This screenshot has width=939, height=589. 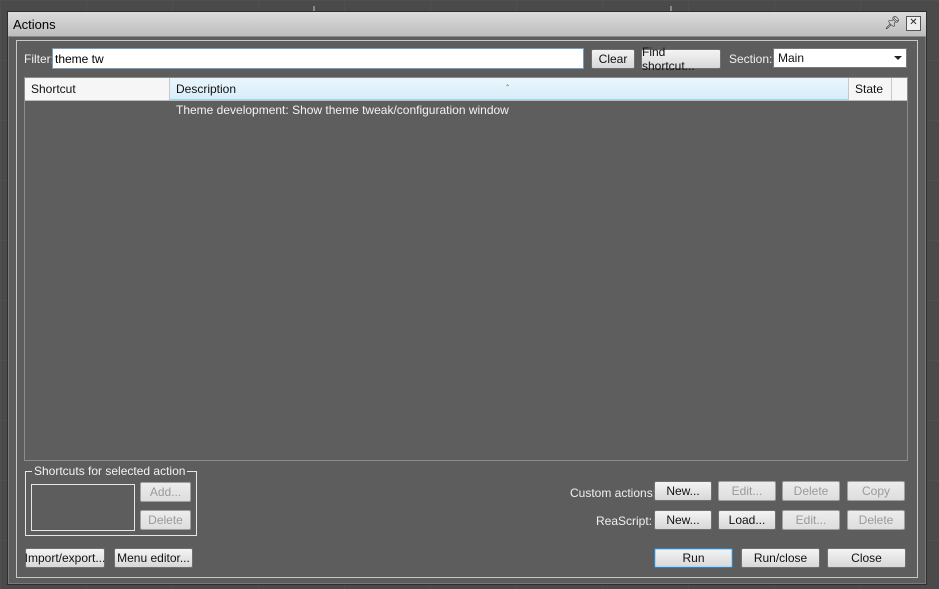 What do you see at coordinates (870, 89) in the screenshot?
I see `column-header-state: State` at bounding box center [870, 89].